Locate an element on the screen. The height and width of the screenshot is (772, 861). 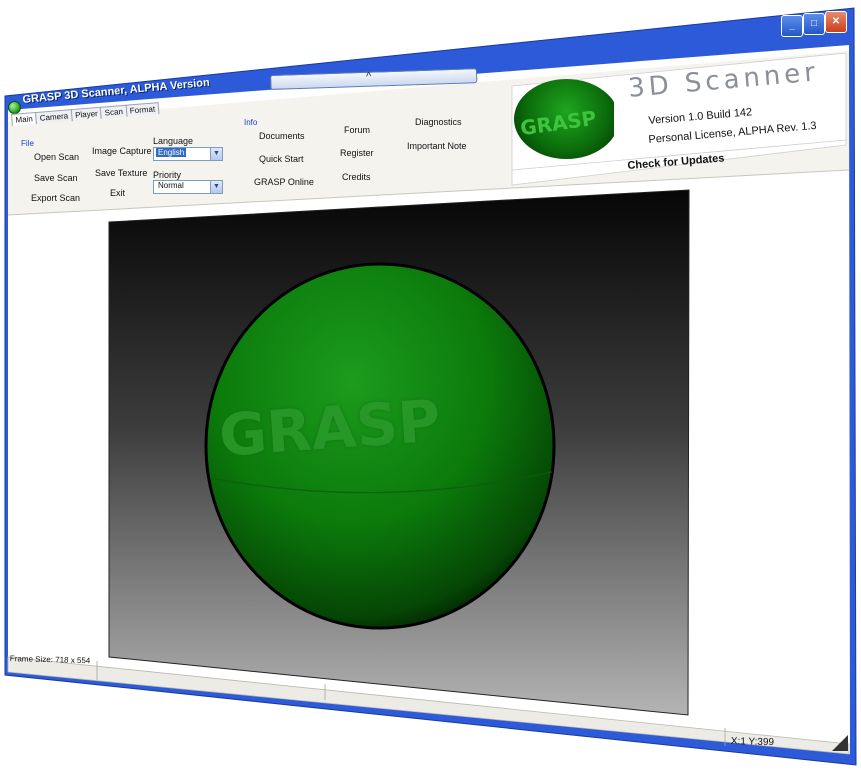
priority-label: Priority is located at coordinates (167, 175).